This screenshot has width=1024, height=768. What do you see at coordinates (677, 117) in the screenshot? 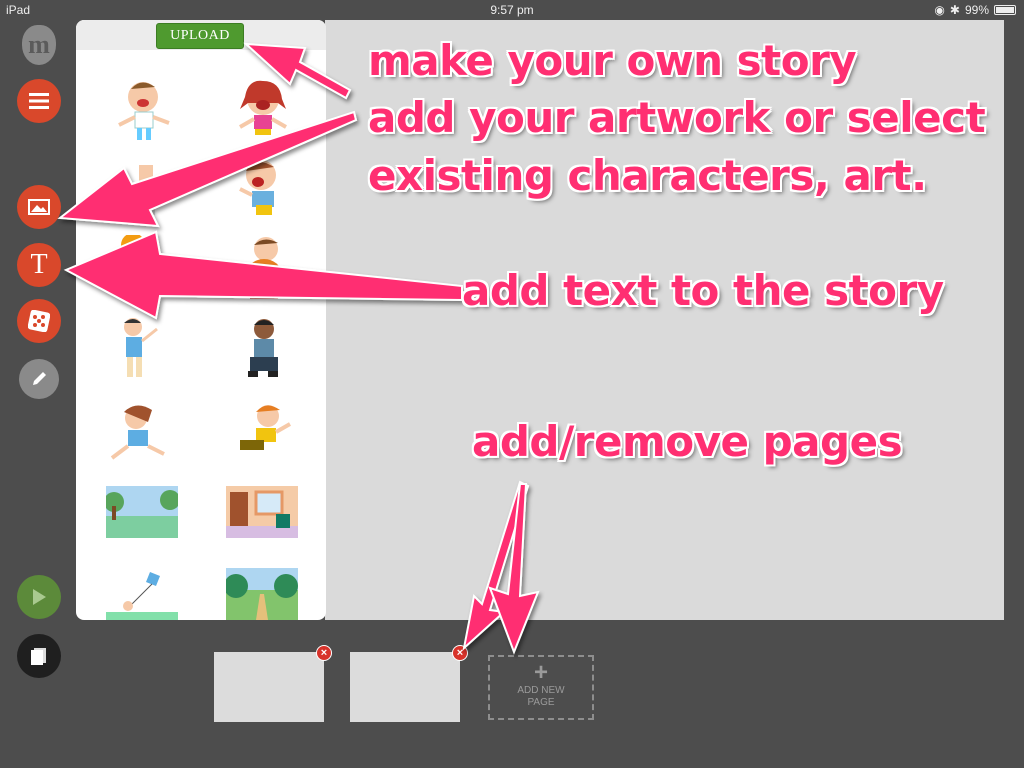
I see `annotation-add-artwork: add your artwork or select` at bounding box center [677, 117].